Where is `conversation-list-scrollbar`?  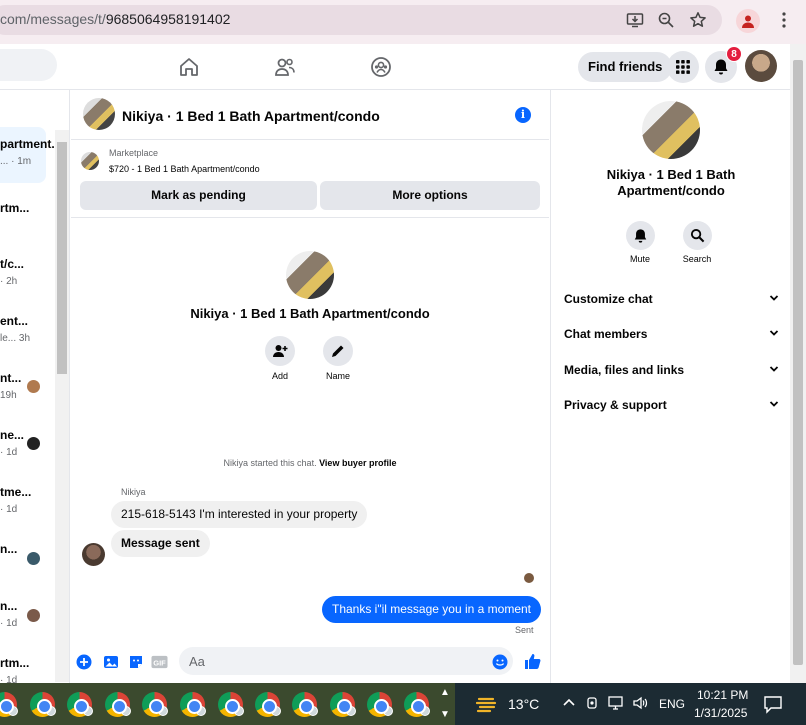 conversation-list-scrollbar is located at coordinates (62, 406).